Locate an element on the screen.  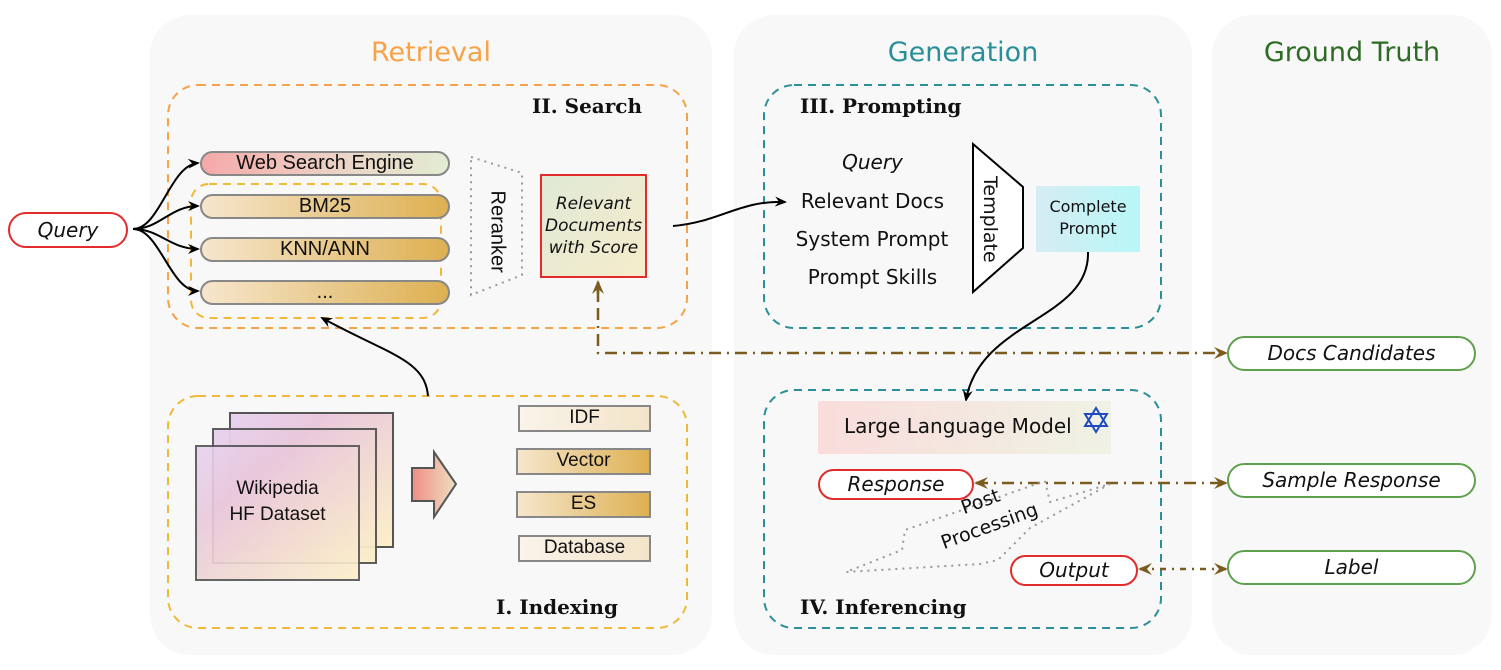
index-idf: IDF is located at coordinates (584, 418).